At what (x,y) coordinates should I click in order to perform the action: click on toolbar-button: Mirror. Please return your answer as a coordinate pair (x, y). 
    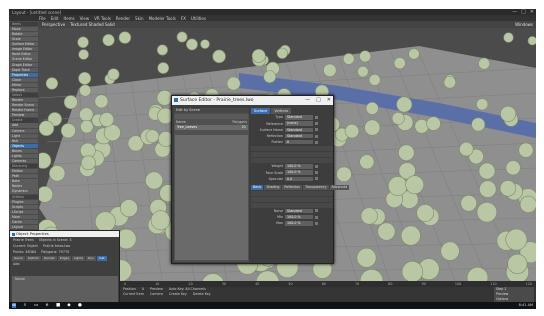
    Looking at the image, I should click on (24, 85).